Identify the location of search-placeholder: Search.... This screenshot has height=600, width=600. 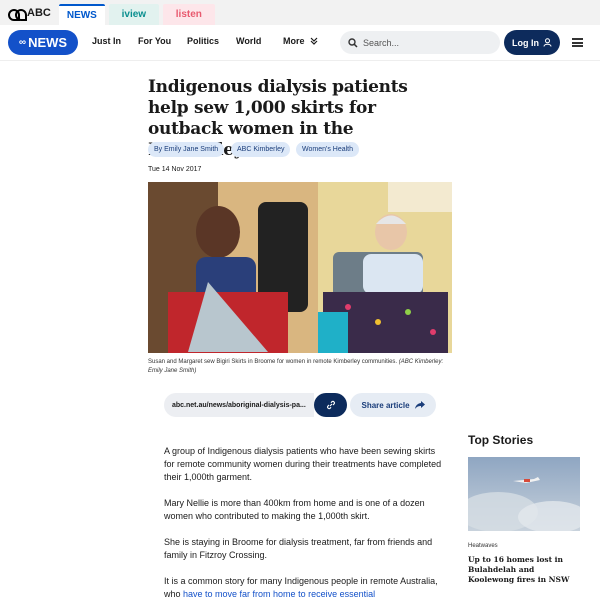
(381, 42).